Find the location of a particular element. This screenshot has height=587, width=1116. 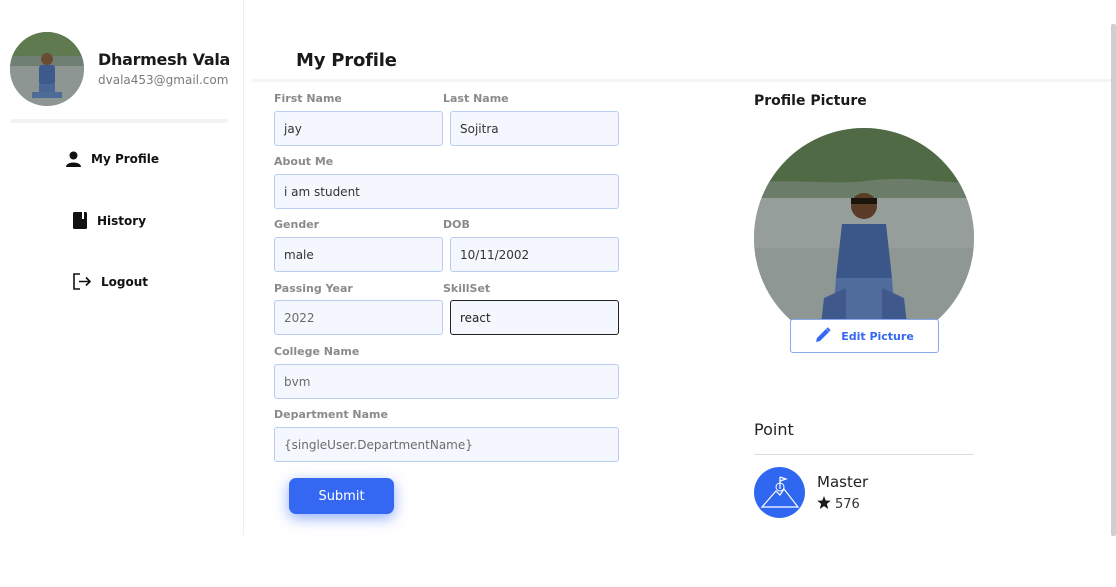

mountain-flag-icon is located at coordinates (779, 492).